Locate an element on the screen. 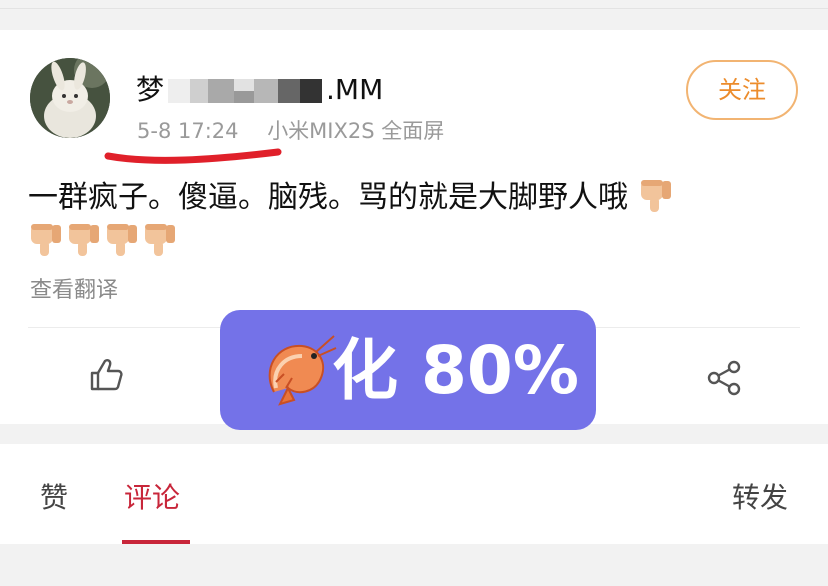 Image resolution: width=828 pixels, height=586 pixels. username-pixelation is located at coordinates (245, 91).